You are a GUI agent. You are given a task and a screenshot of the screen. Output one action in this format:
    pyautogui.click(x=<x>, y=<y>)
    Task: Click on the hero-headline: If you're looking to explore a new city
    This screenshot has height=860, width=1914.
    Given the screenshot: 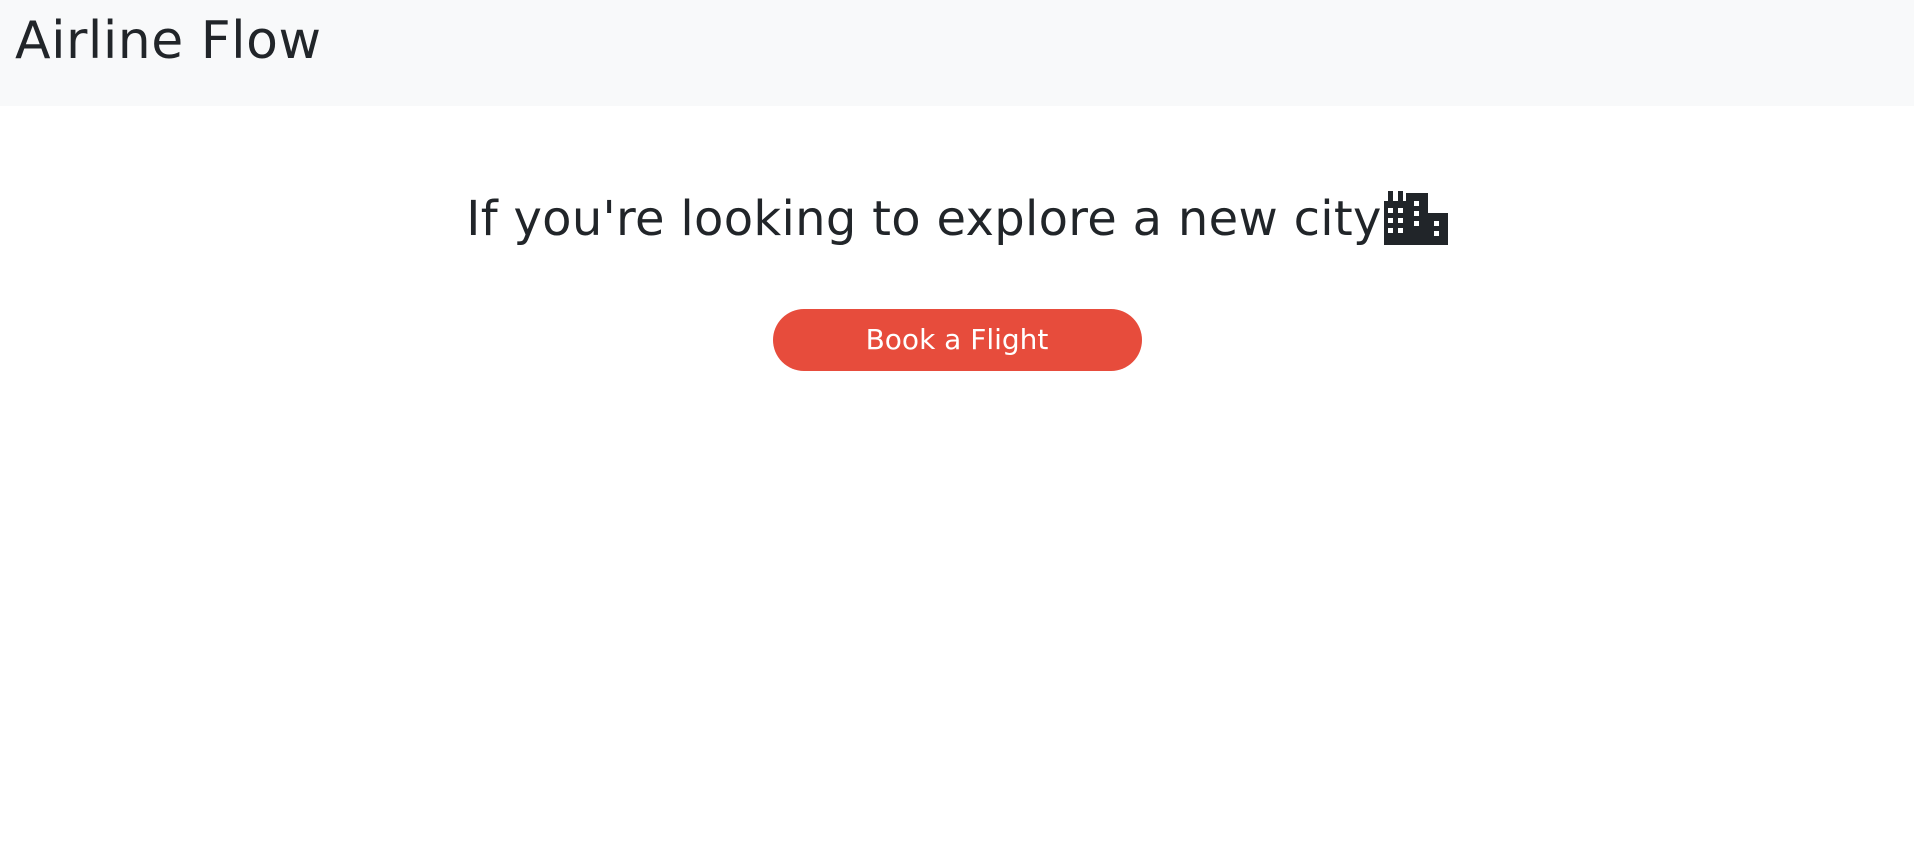 What is the action you would take?
    pyautogui.click(x=957, y=219)
    